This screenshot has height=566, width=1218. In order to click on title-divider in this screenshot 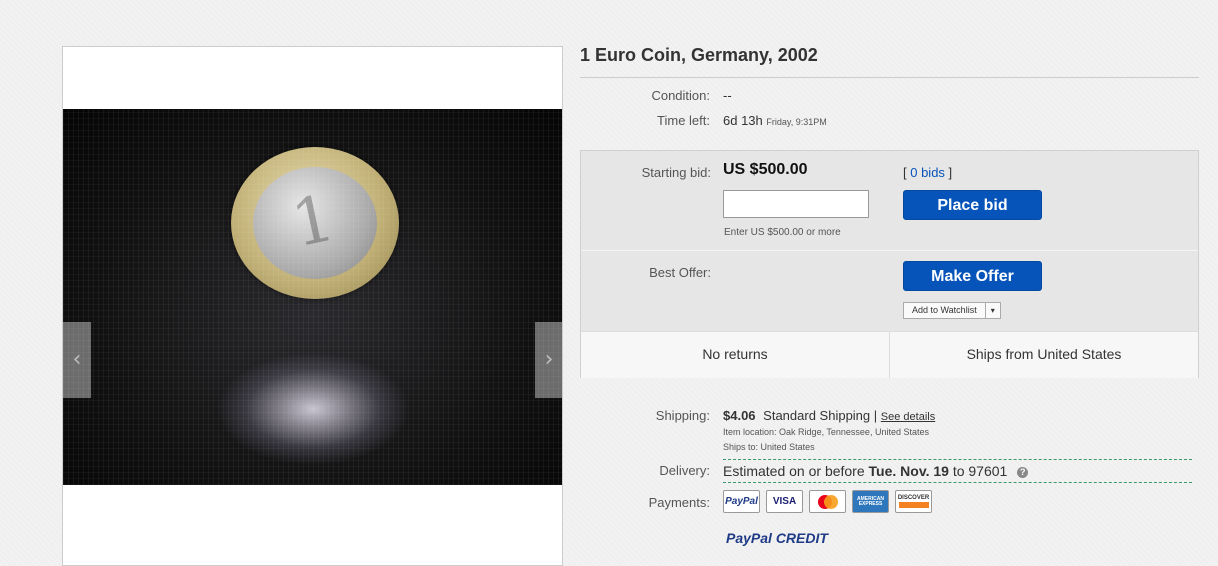, I will do `click(889, 77)`.